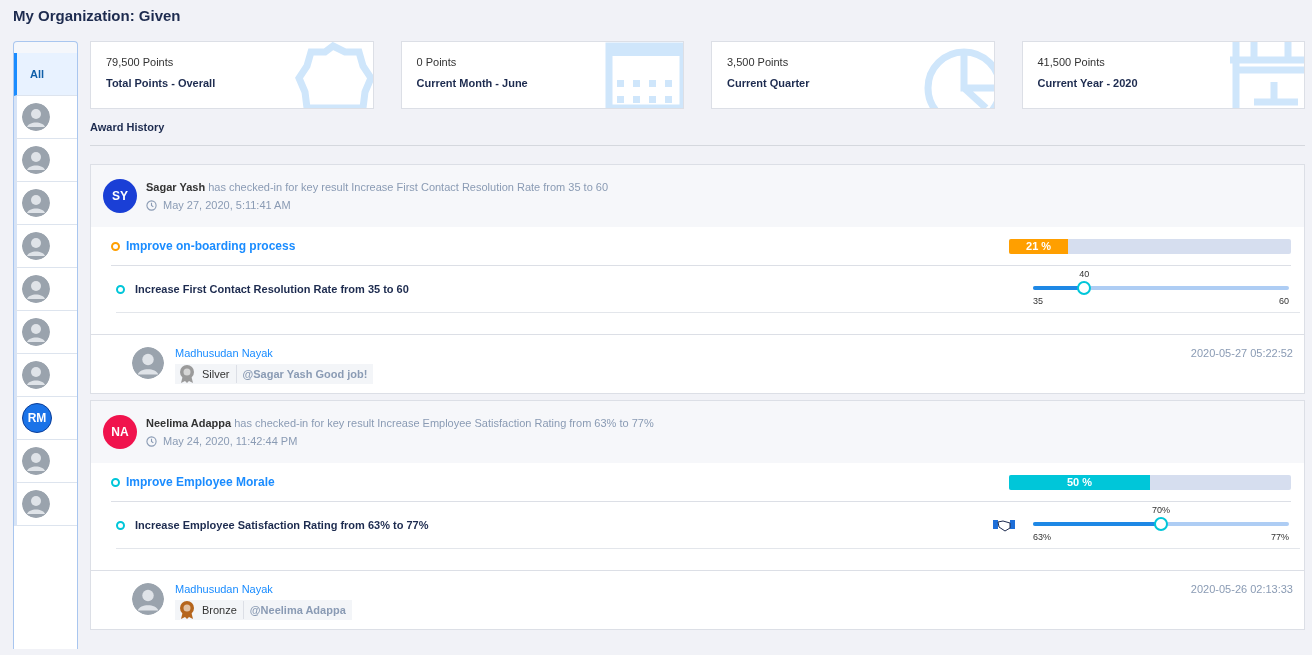 The height and width of the screenshot is (655, 1312). Describe the element at coordinates (1042, 537) in the screenshot. I see `slider-min: 63%` at that location.